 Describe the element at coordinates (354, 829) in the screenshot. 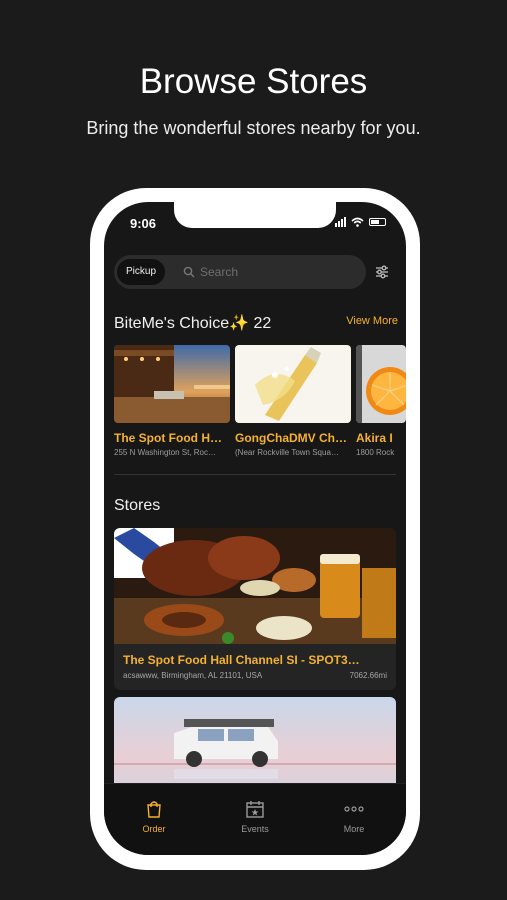

I see `tab-label: More` at that location.